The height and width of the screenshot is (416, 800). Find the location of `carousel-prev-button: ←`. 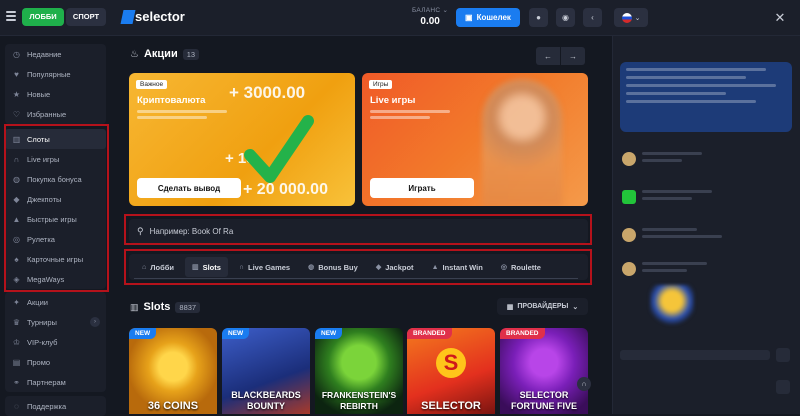

carousel-prev-button: ← is located at coordinates (548, 56).